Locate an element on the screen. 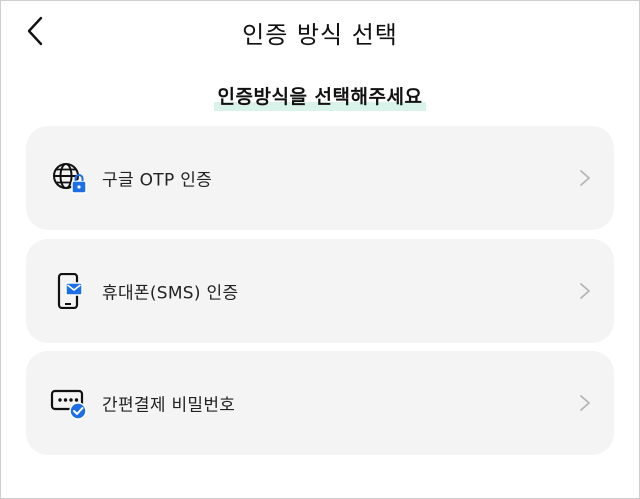  page-title: 인증 방식 선택 is located at coordinates (320, 35).